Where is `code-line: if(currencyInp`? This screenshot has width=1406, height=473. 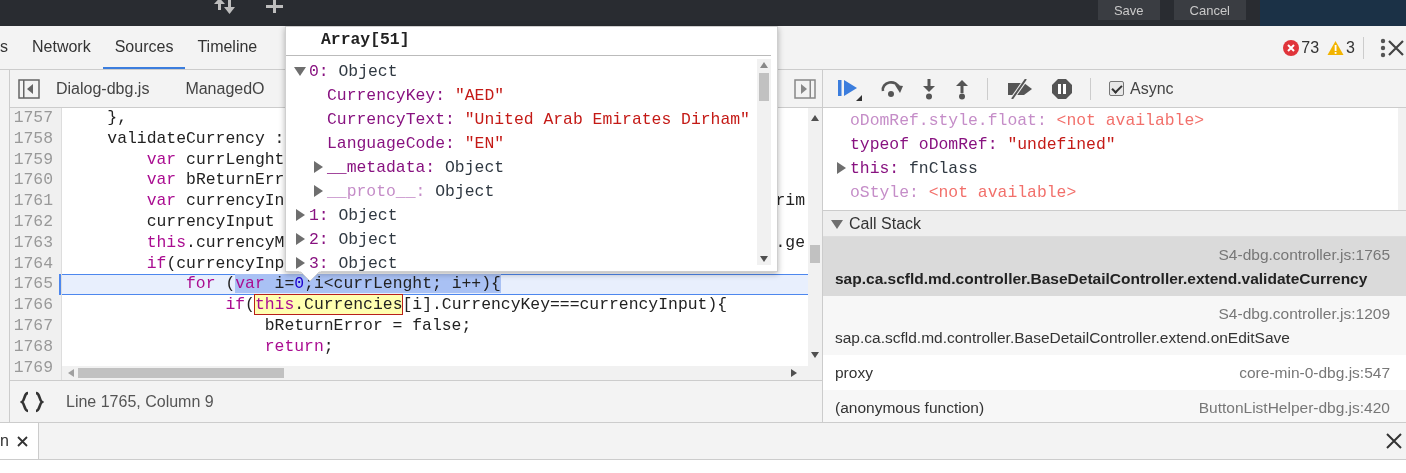 code-line: if(currencyInp is located at coordinates (215, 264).